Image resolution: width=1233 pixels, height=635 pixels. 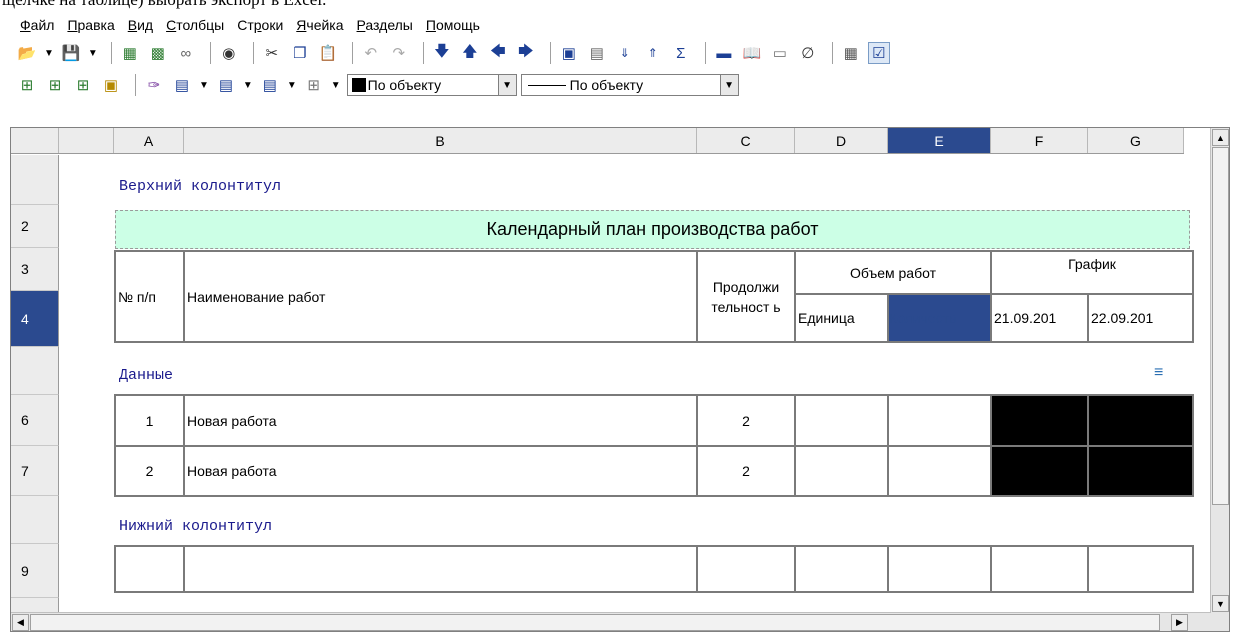 What do you see at coordinates (893, 272) in the screenshot?
I see `header-volume-cell: Объем работ` at bounding box center [893, 272].